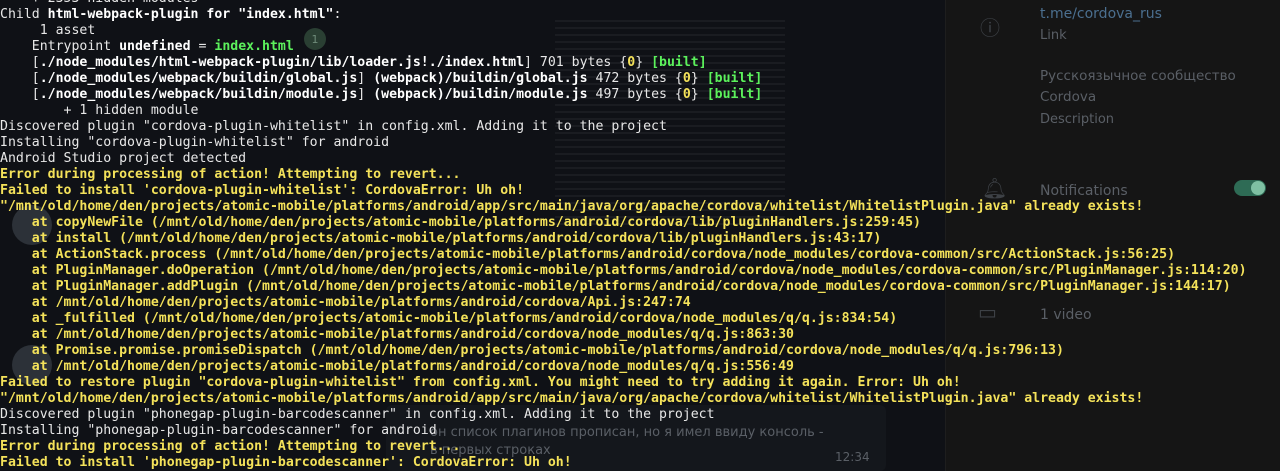 The width and height of the screenshot is (1280, 471). I want to click on terminal-text: html-webpack-plugin for "index.html", so click(190, 14).